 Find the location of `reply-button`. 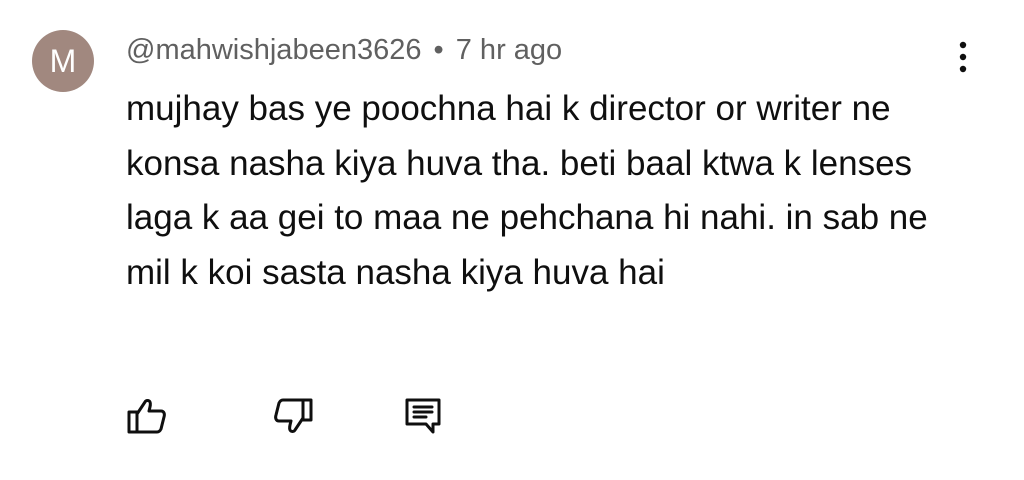

reply-button is located at coordinates (423, 416).